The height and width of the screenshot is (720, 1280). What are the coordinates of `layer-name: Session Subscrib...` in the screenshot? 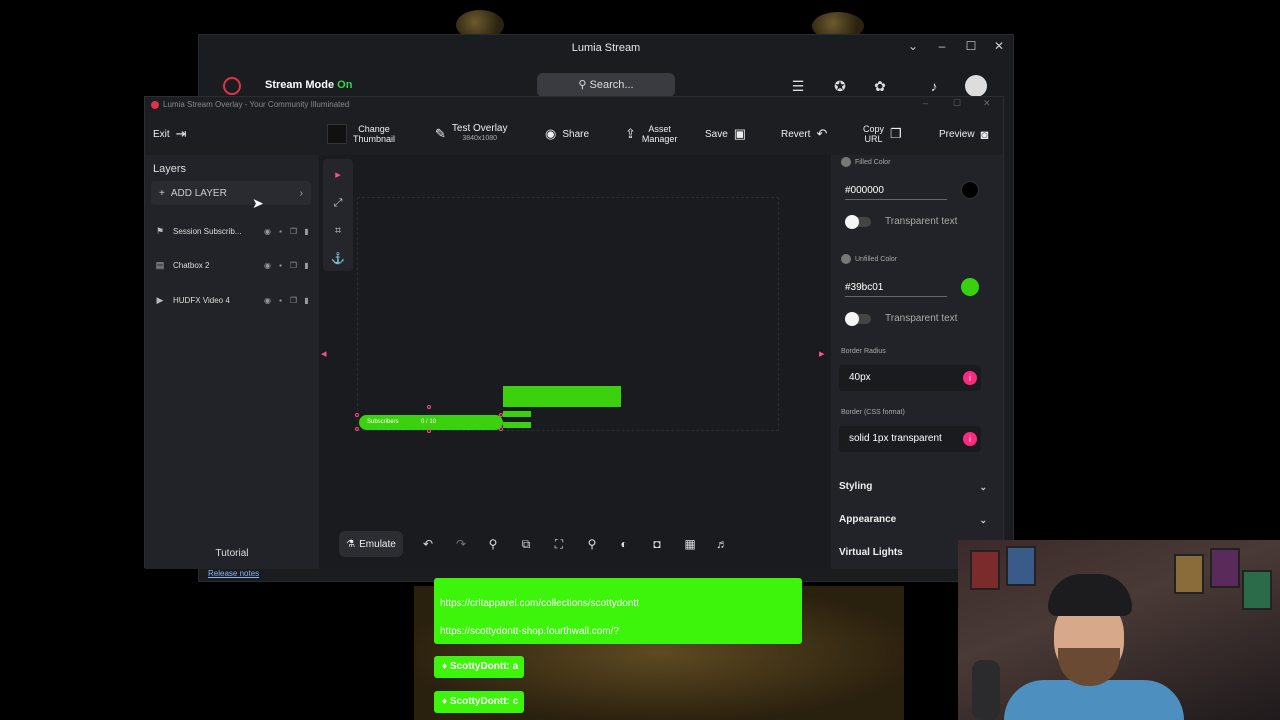 It's located at (207, 231).